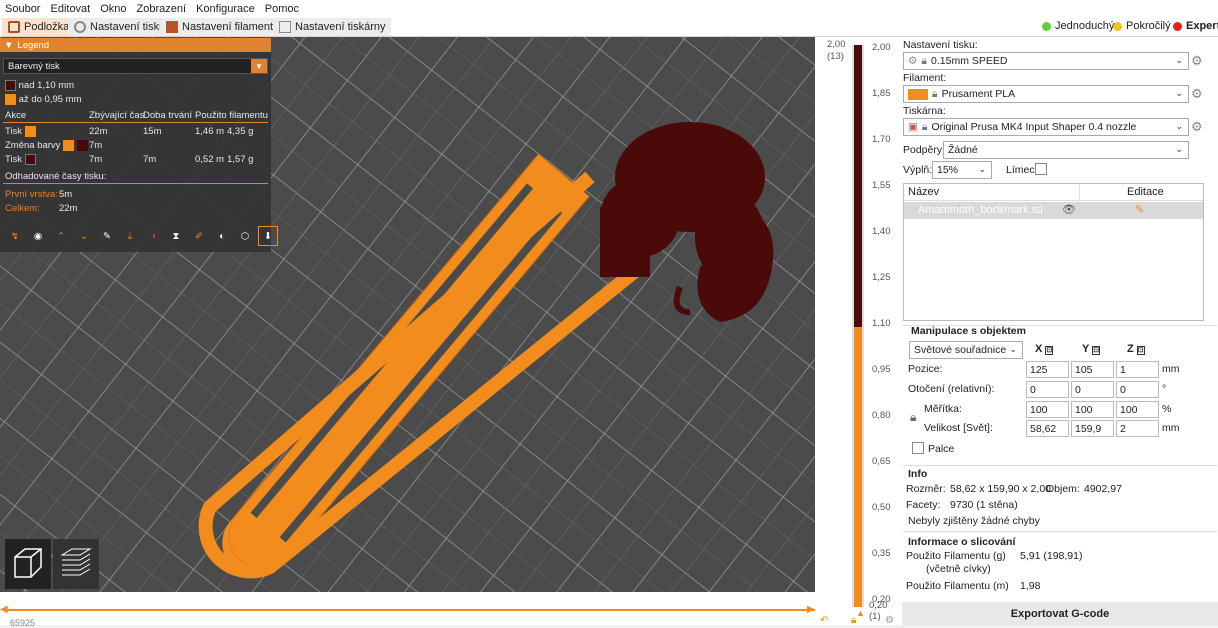  What do you see at coordinates (1092, 369) in the screenshot?
I see `position-y-input: 105` at bounding box center [1092, 369].